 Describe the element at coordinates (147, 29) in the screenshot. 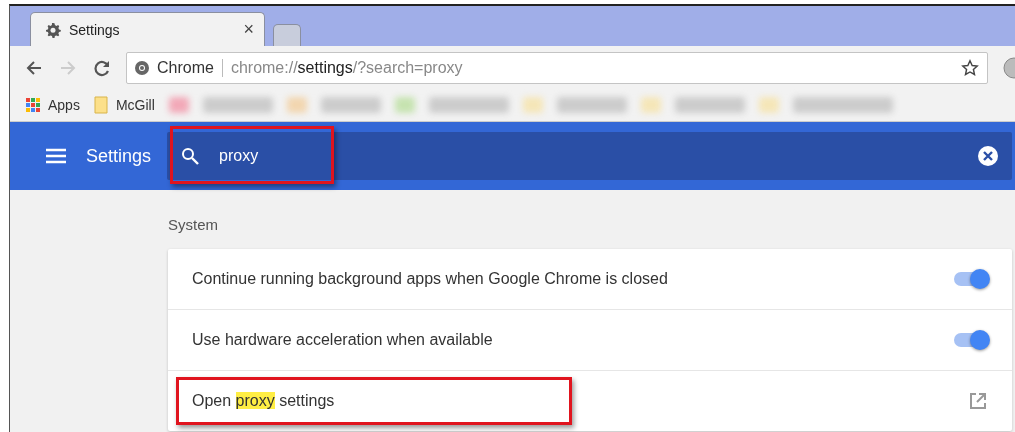

I see `browser-tab: Settings ×` at that location.